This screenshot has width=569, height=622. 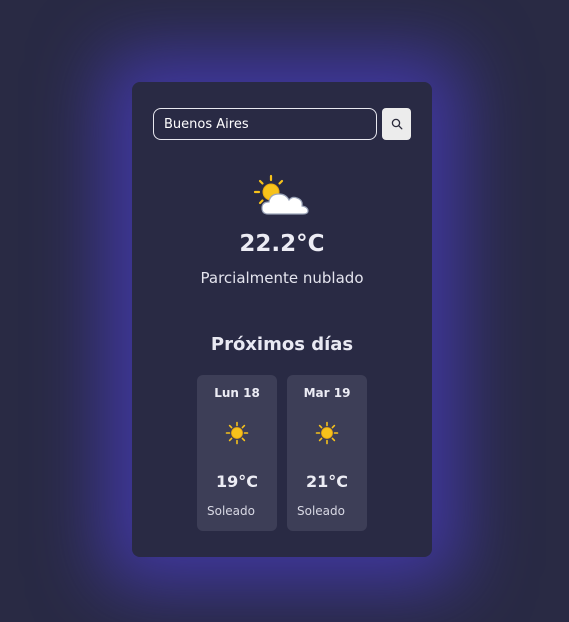 What do you see at coordinates (237, 453) in the screenshot?
I see `forecast-day-card: Lun 18 19°C Soleado` at bounding box center [237, 453].